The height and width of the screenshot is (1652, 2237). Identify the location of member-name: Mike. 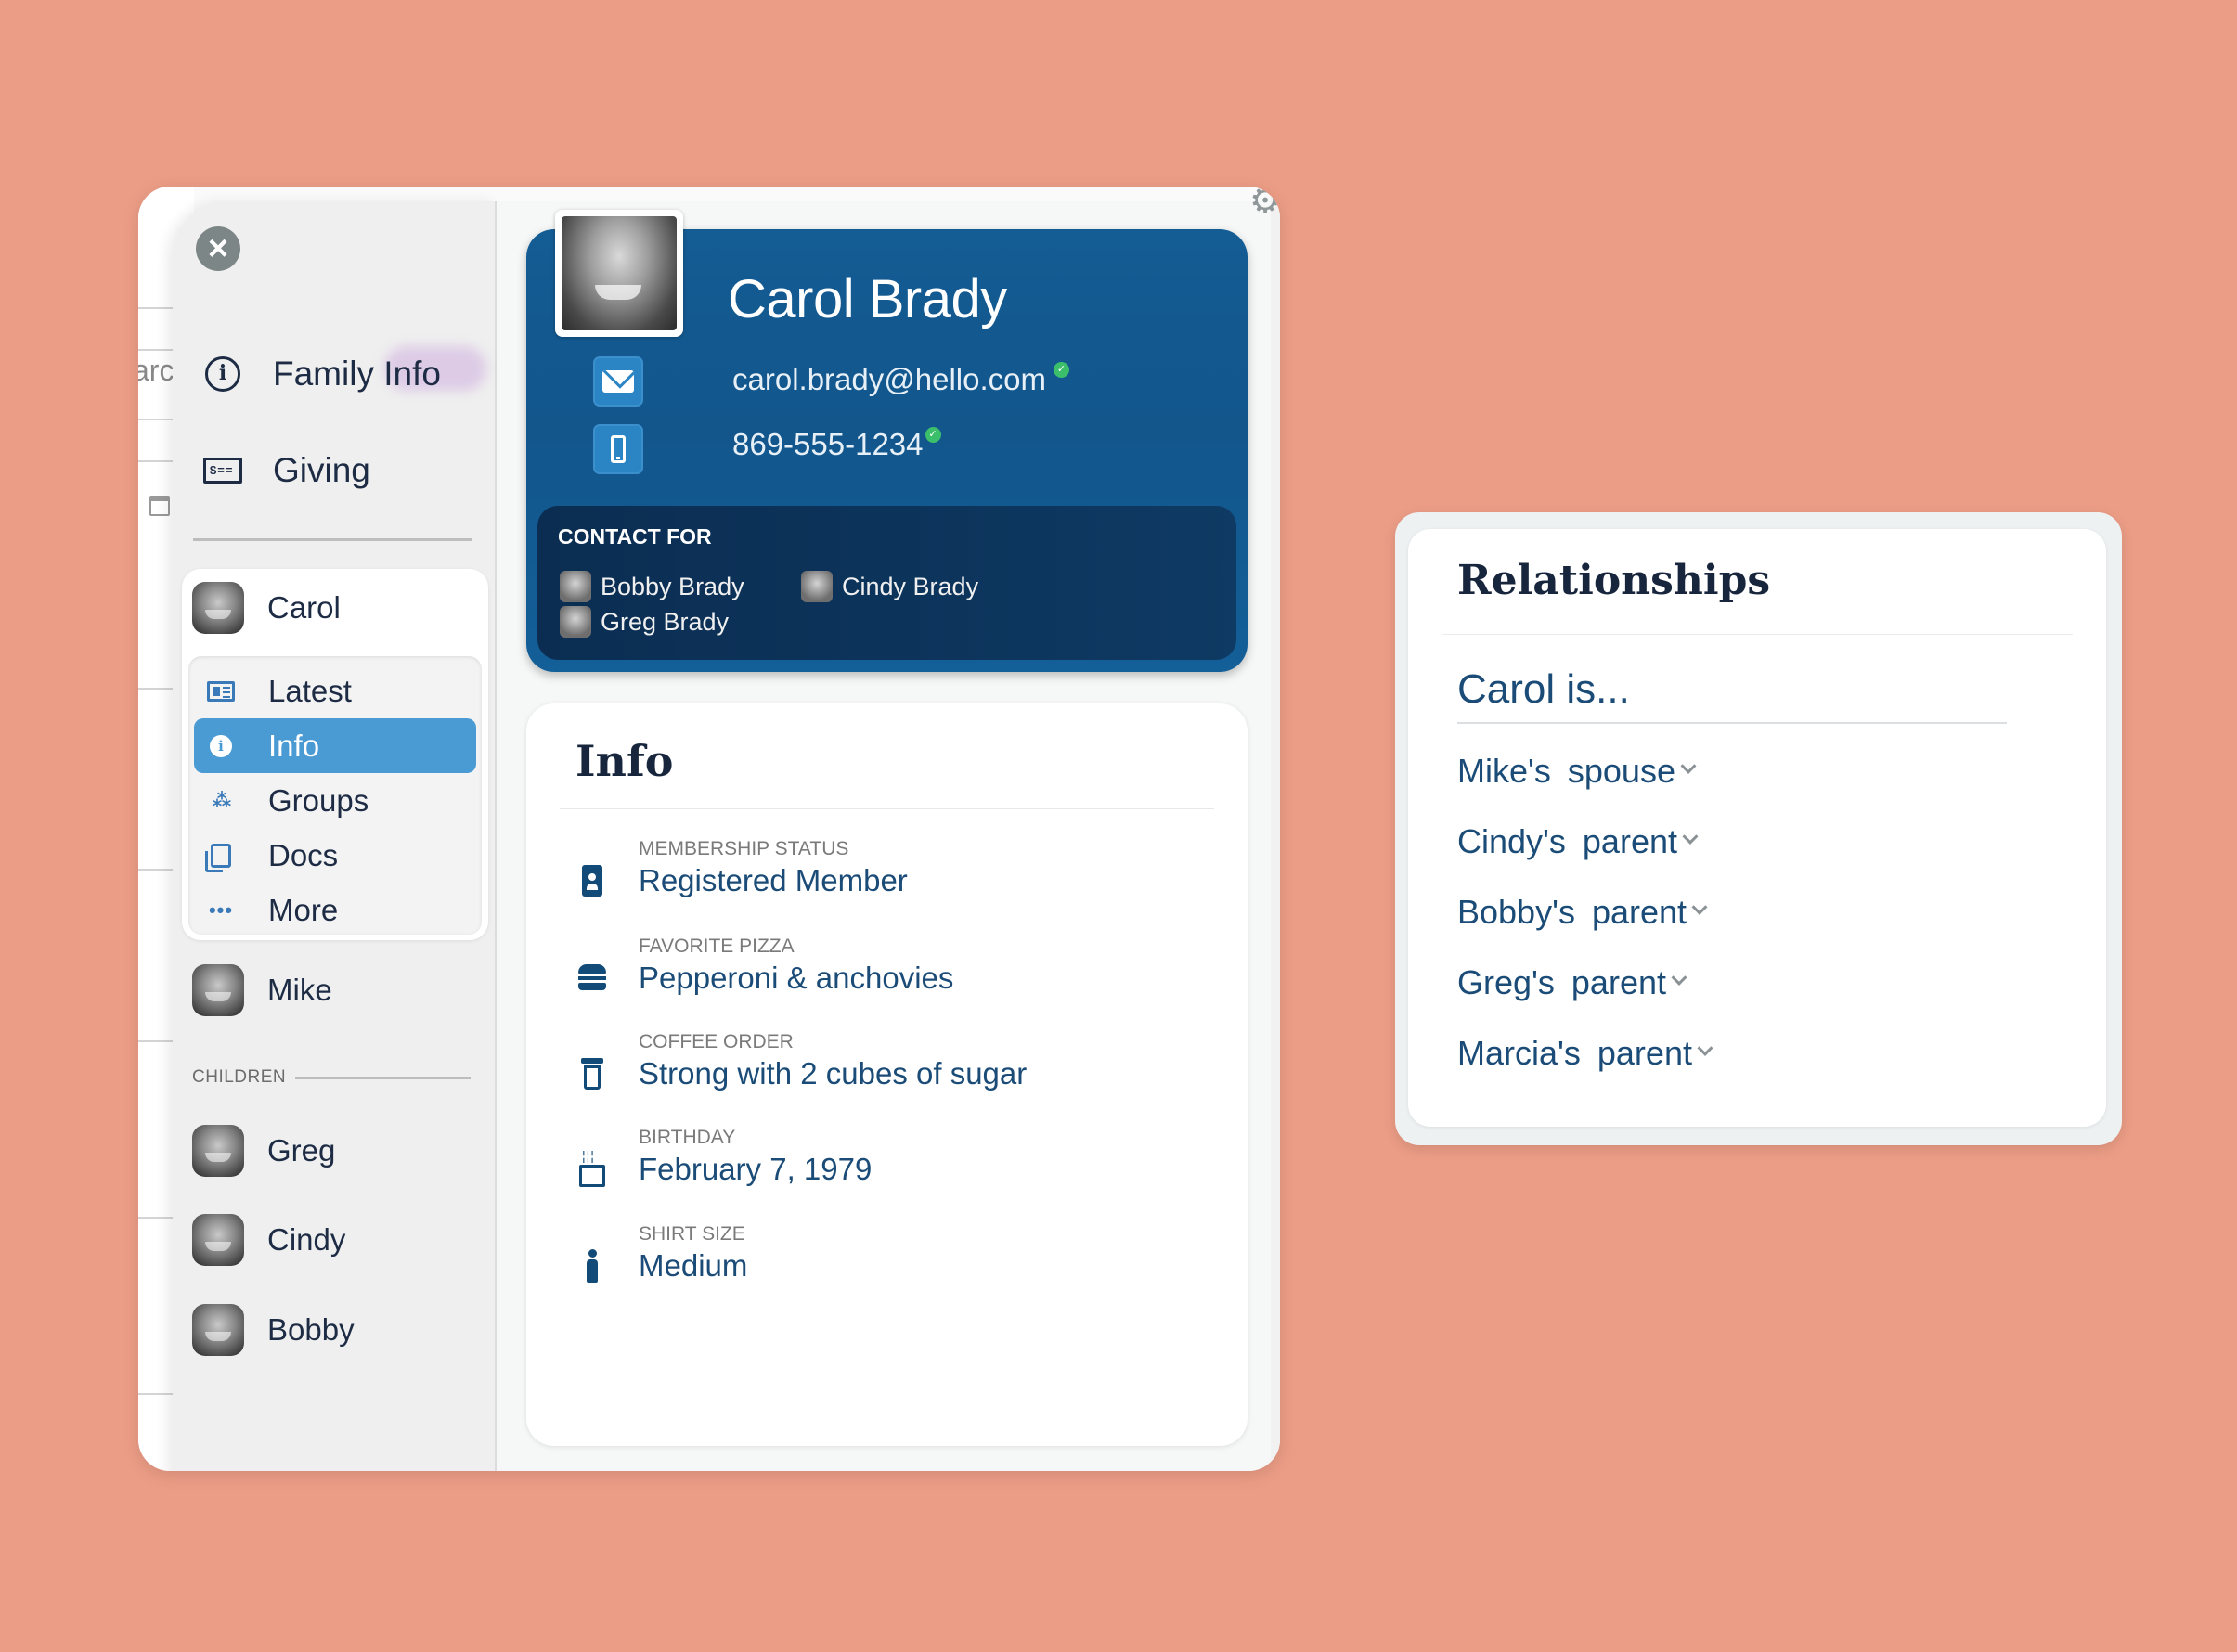
(299, 990).